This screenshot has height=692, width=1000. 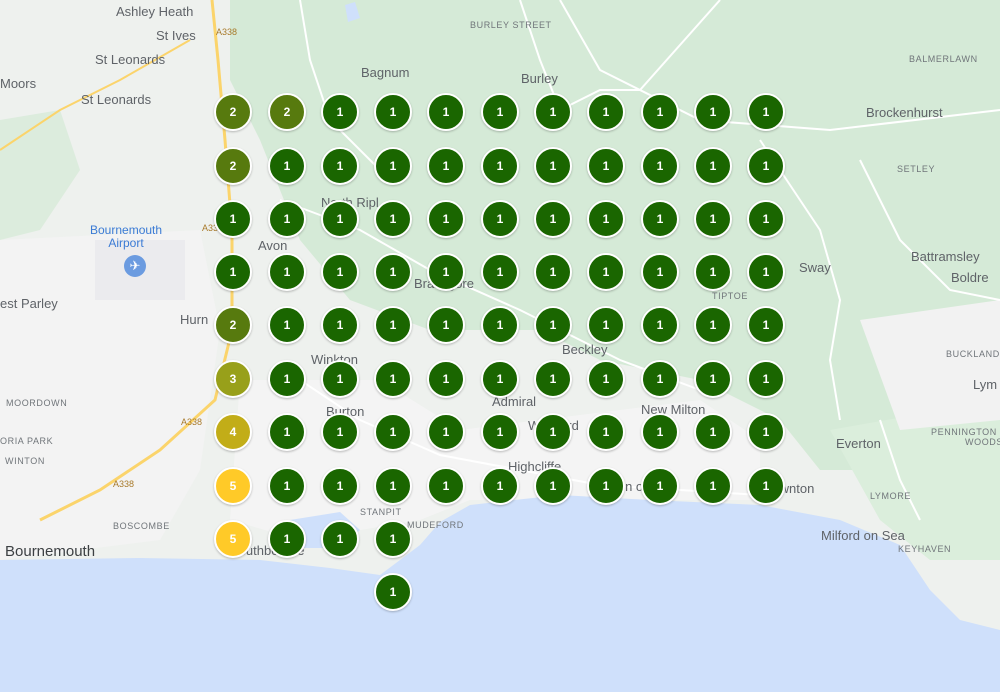 What do you see at coordinates (233, 379) in the screenshot?
I see `cluster-marker: 3` at bounding box center [233, 379].